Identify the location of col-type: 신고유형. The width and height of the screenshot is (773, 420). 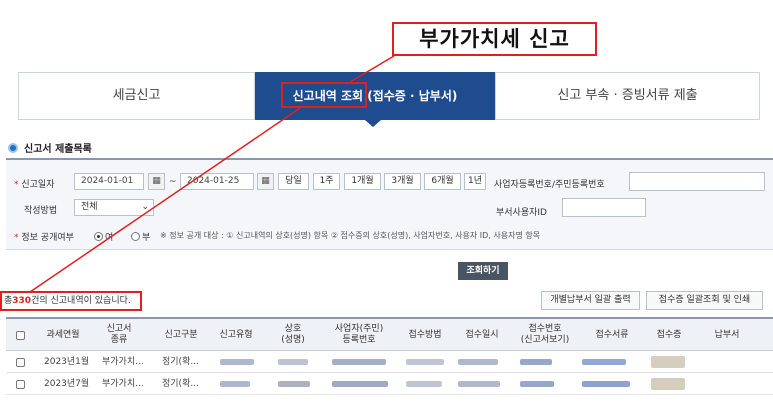
(236, 335).